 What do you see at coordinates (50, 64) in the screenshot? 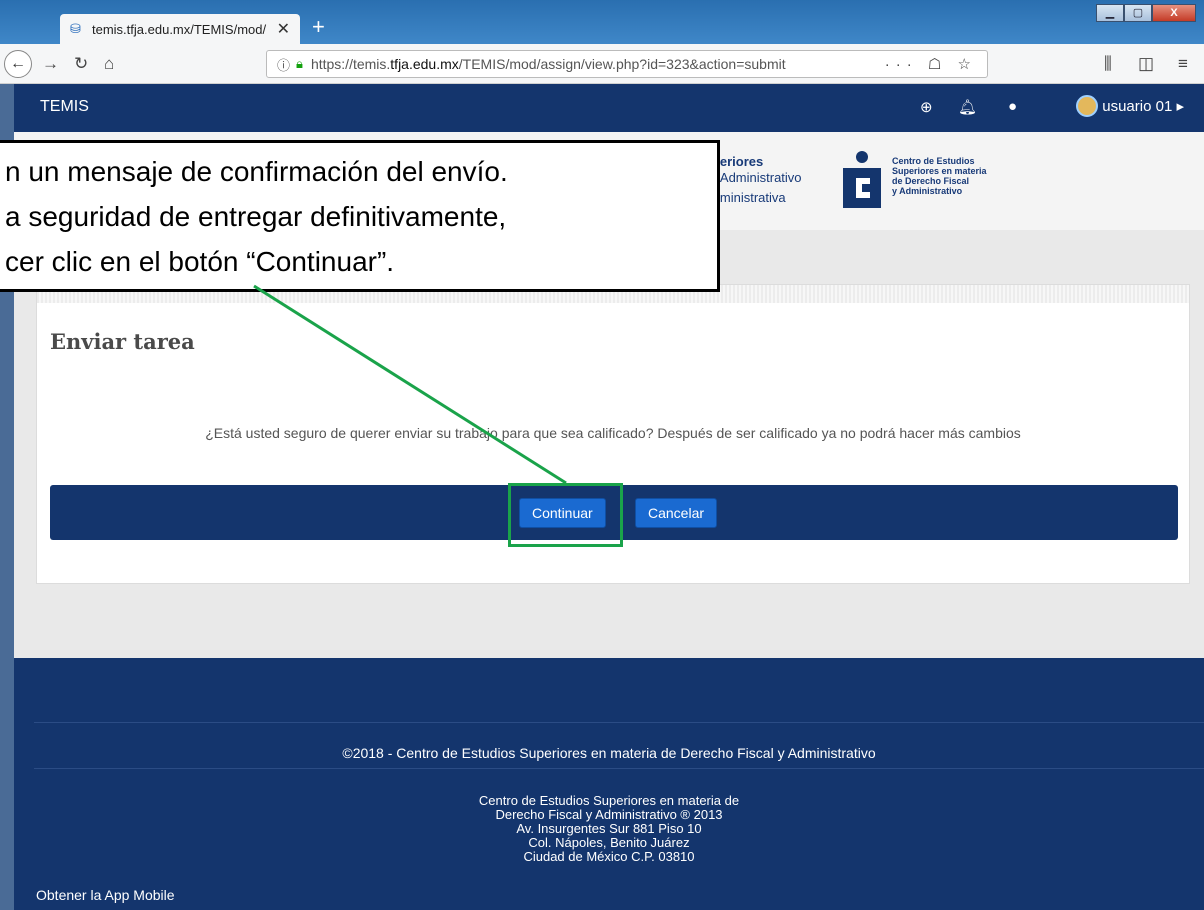
I see `forward-arrow-icon: →` at bounding box center [50, 64].